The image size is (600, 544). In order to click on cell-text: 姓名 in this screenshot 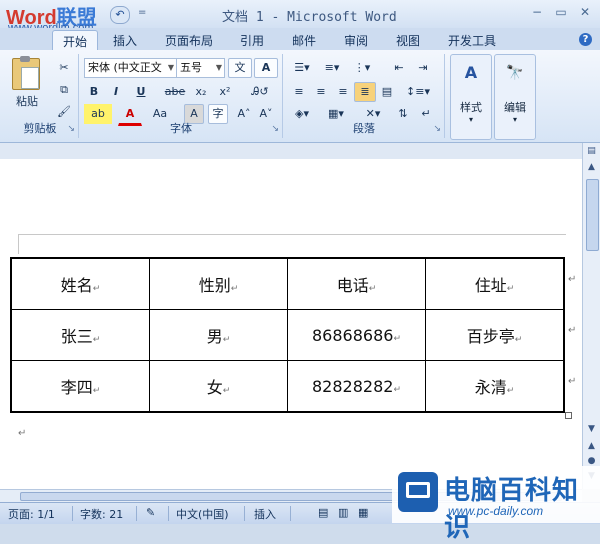, I will do `click(76, 285)`.